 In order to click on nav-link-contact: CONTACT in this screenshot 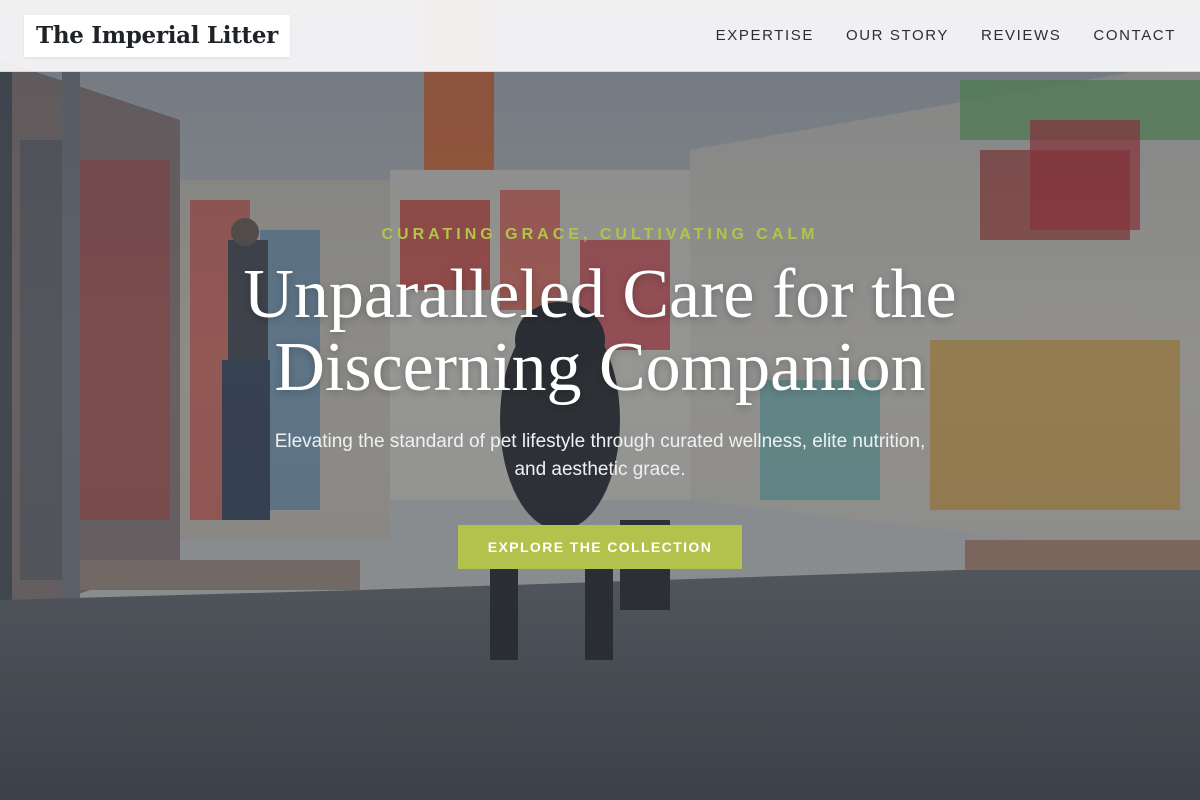, I will do `click(1134, 35)`.